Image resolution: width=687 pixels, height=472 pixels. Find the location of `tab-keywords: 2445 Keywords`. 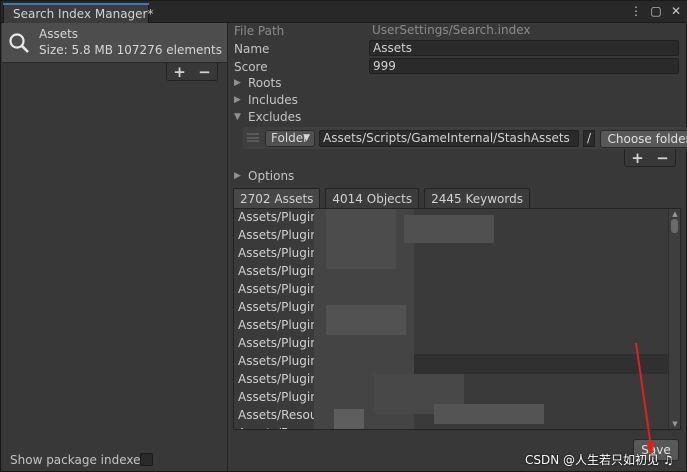

tab-keywords: 2445 Keywords is located at coordinates (477, 198).